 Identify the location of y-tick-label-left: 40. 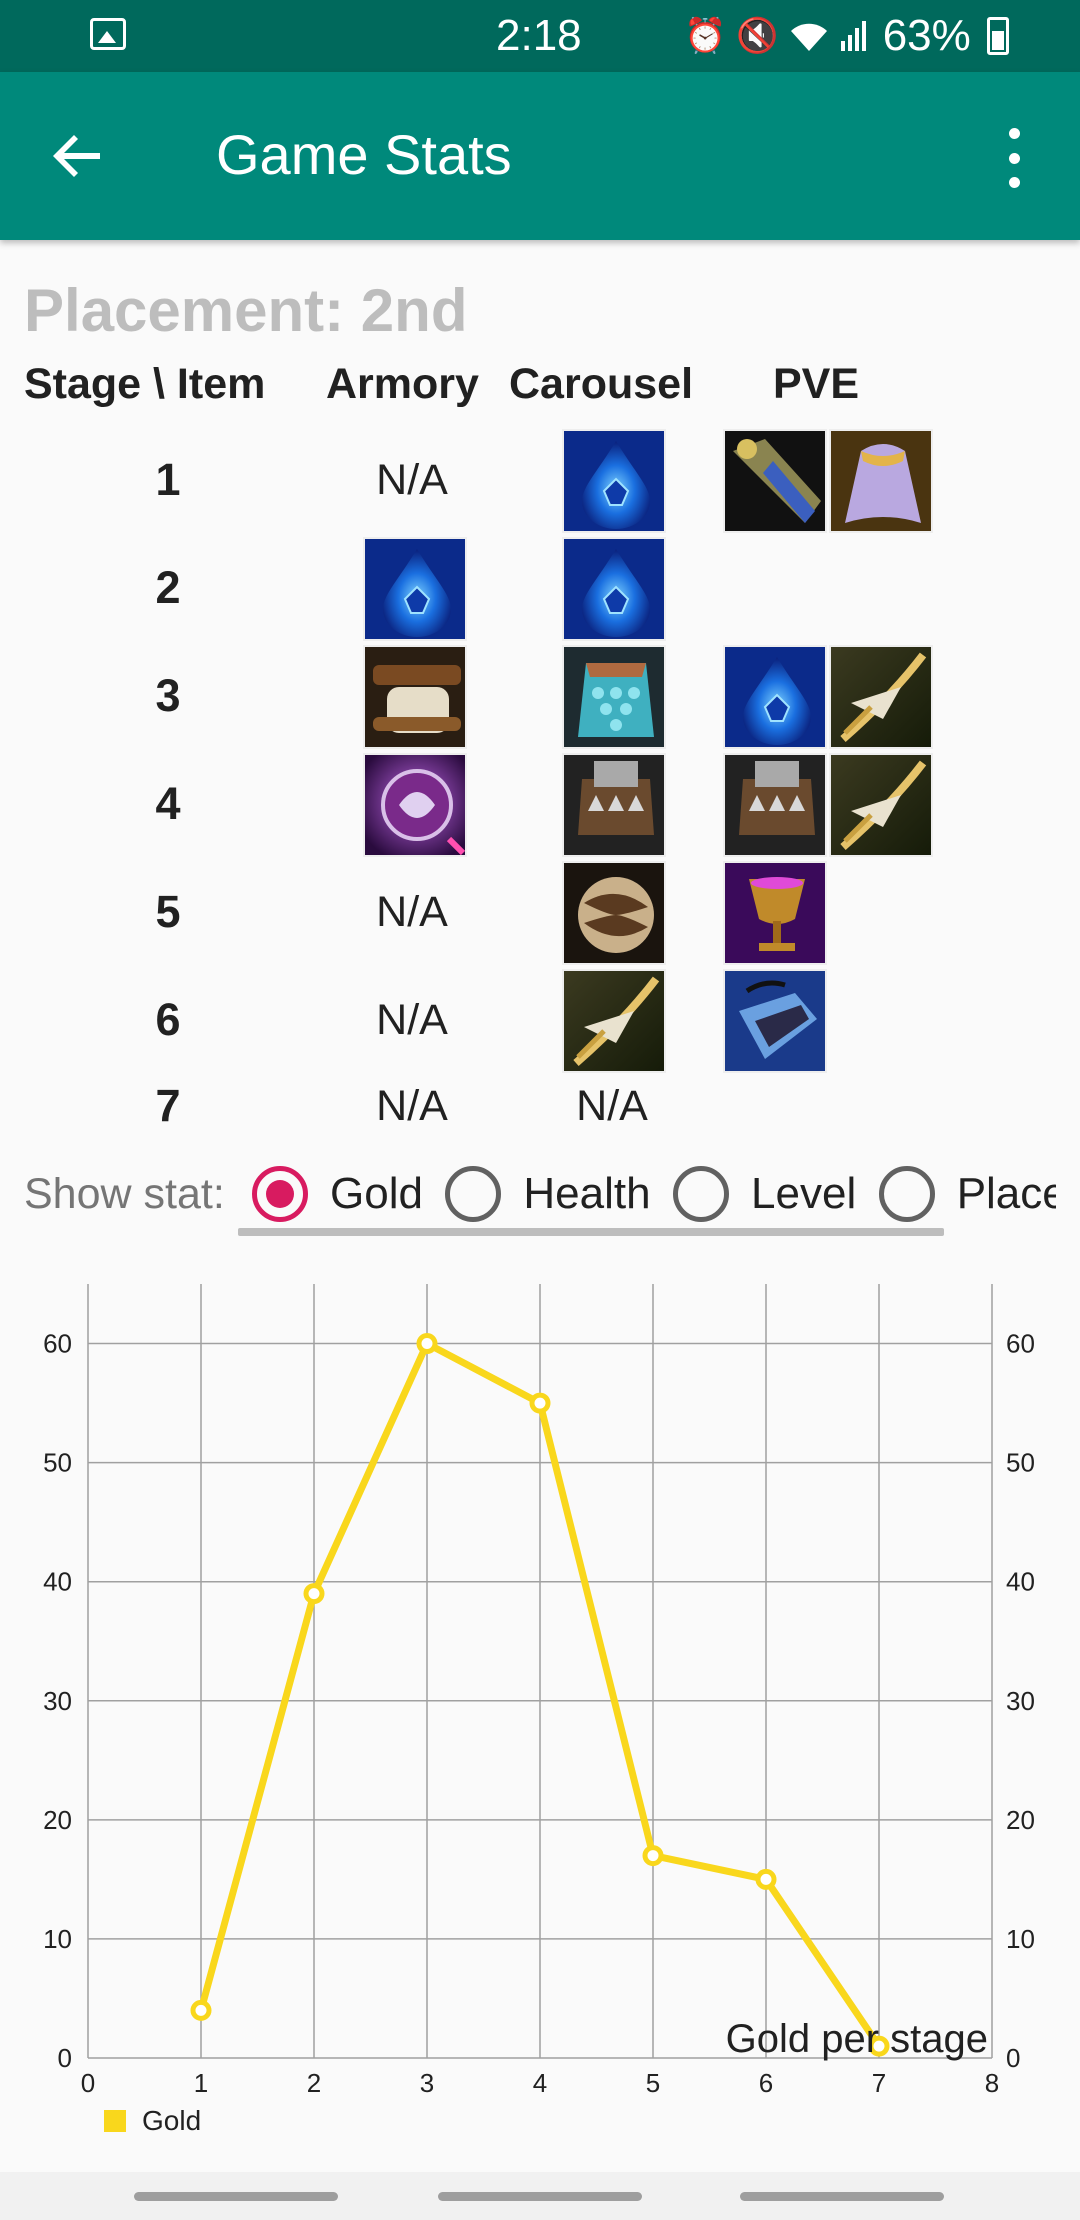
(57, 1582).